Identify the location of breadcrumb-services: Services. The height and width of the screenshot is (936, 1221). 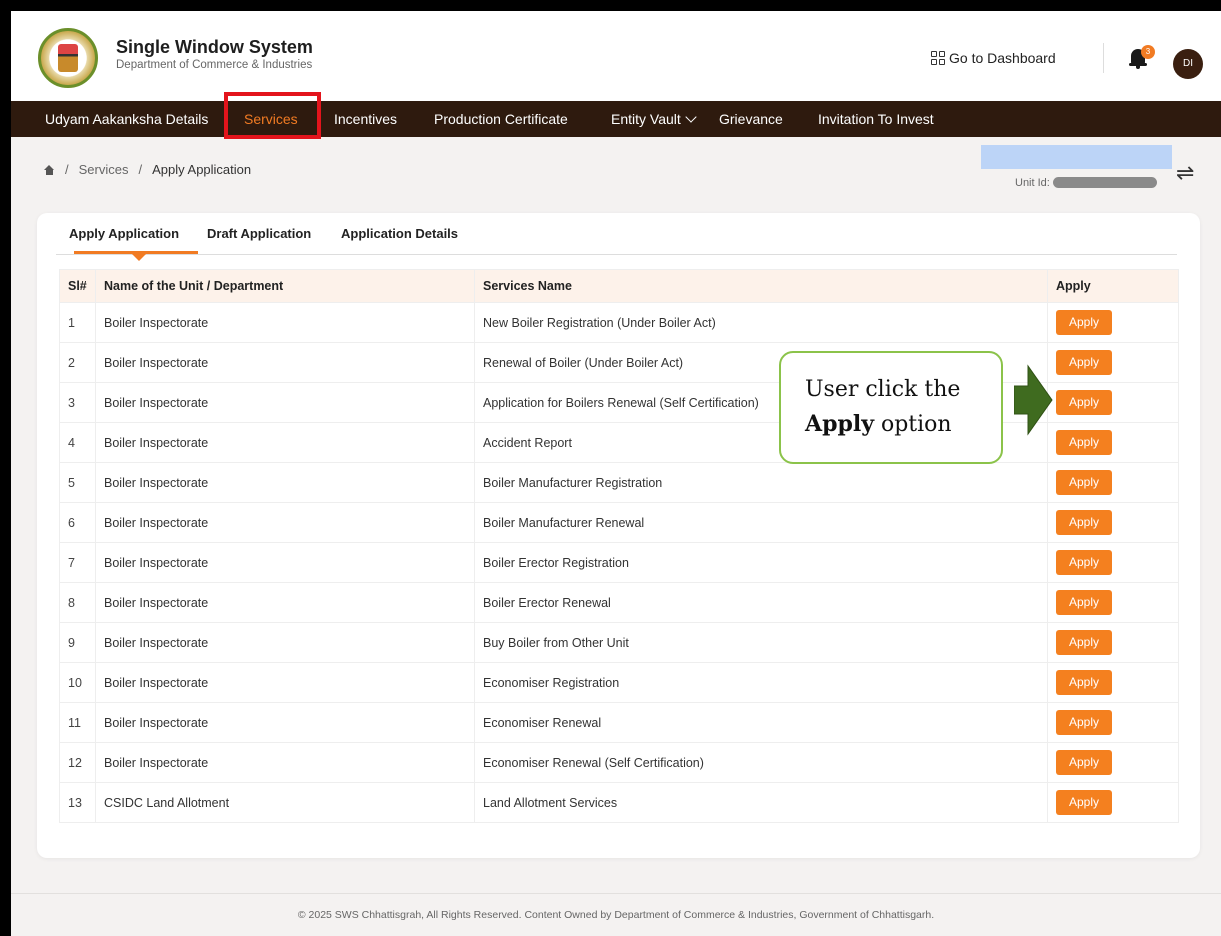
(104, 169).